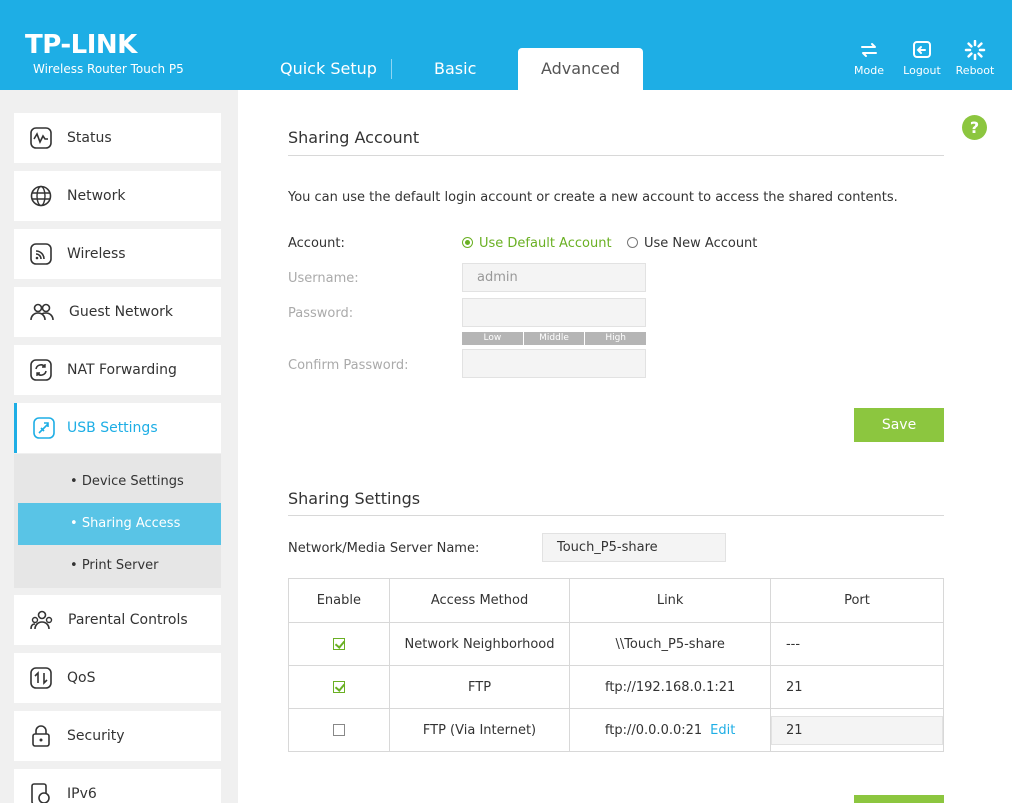 Image resolution: width=1012 pixels, height=803 pixels. I want to click on password-label: Password:, so click(321, 313).